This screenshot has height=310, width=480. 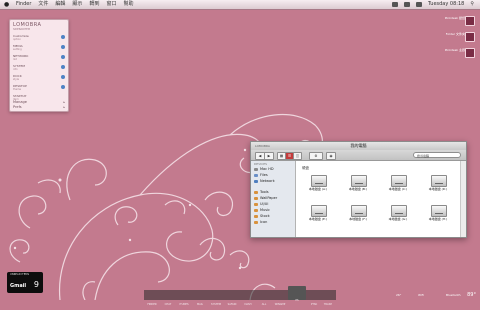 What do you see at coordinates (264, 298) in the screenshot?
I see `dock-item-all: ALL` at bounding box center [264, 298].